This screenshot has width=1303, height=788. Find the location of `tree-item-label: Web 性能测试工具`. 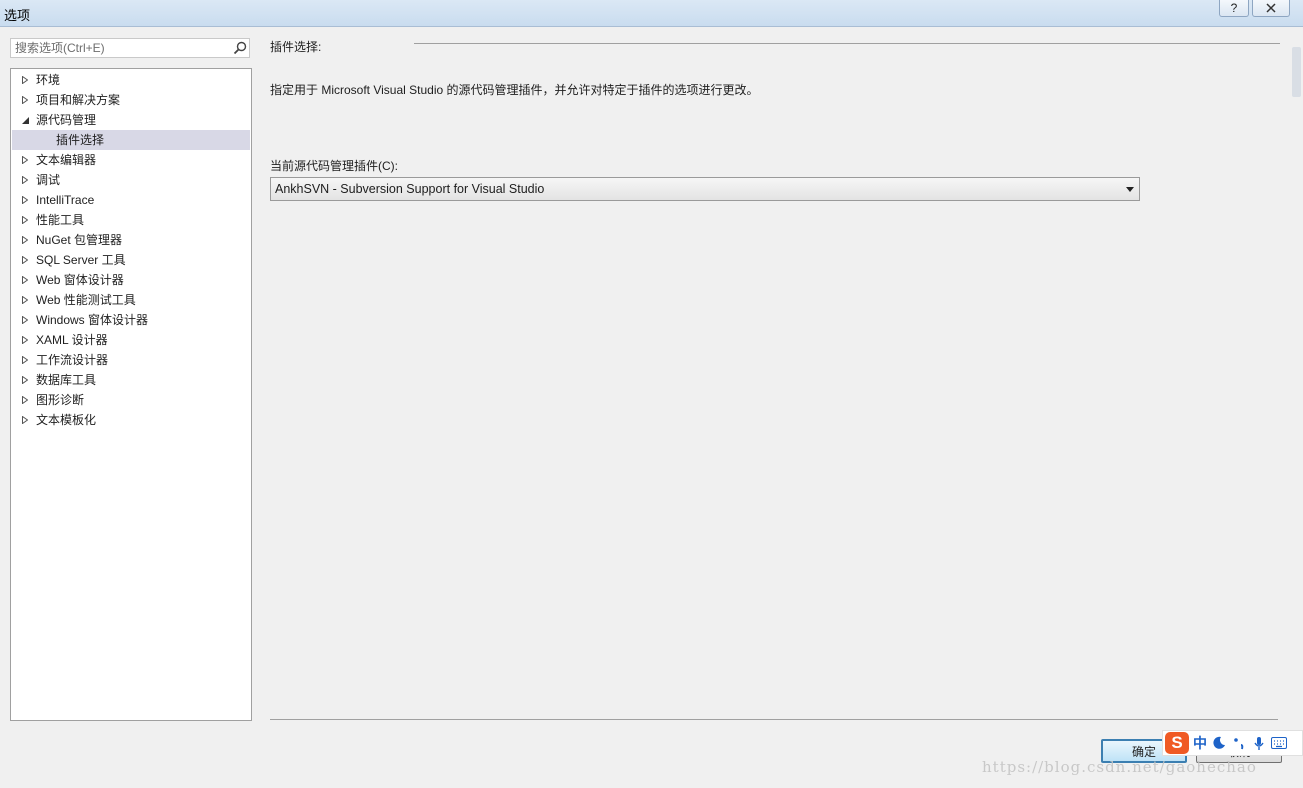

tree-item-label: Web 性能测试工具 is located at coordinates (86, 300).